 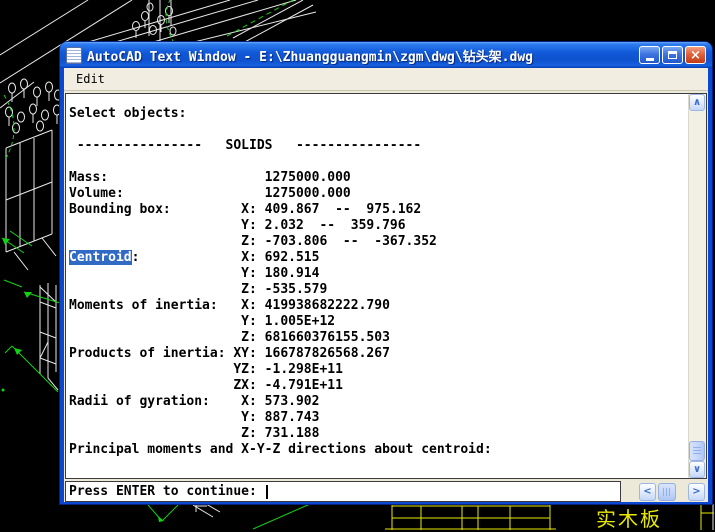 I want to click on vertical-scroll-thumb, so click(x=697, y=451).